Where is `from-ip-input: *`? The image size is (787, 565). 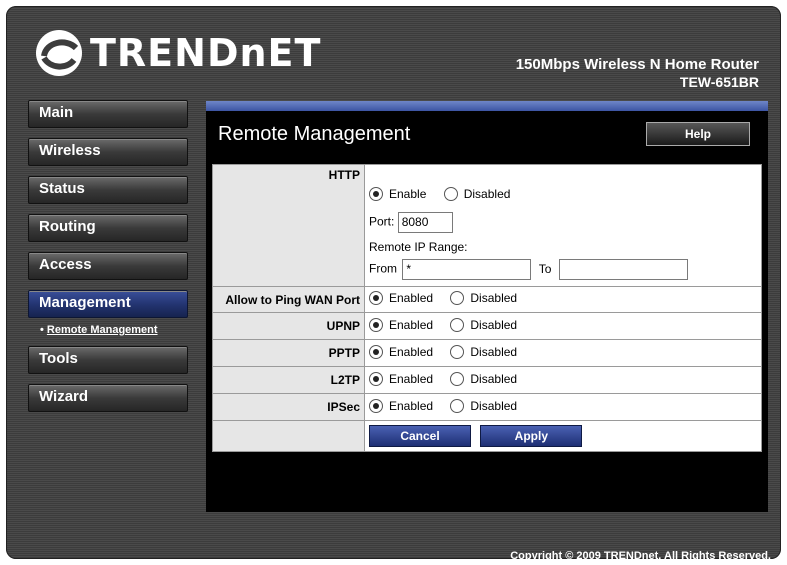 from-ip-input: * is located at coordinates (467, 269).